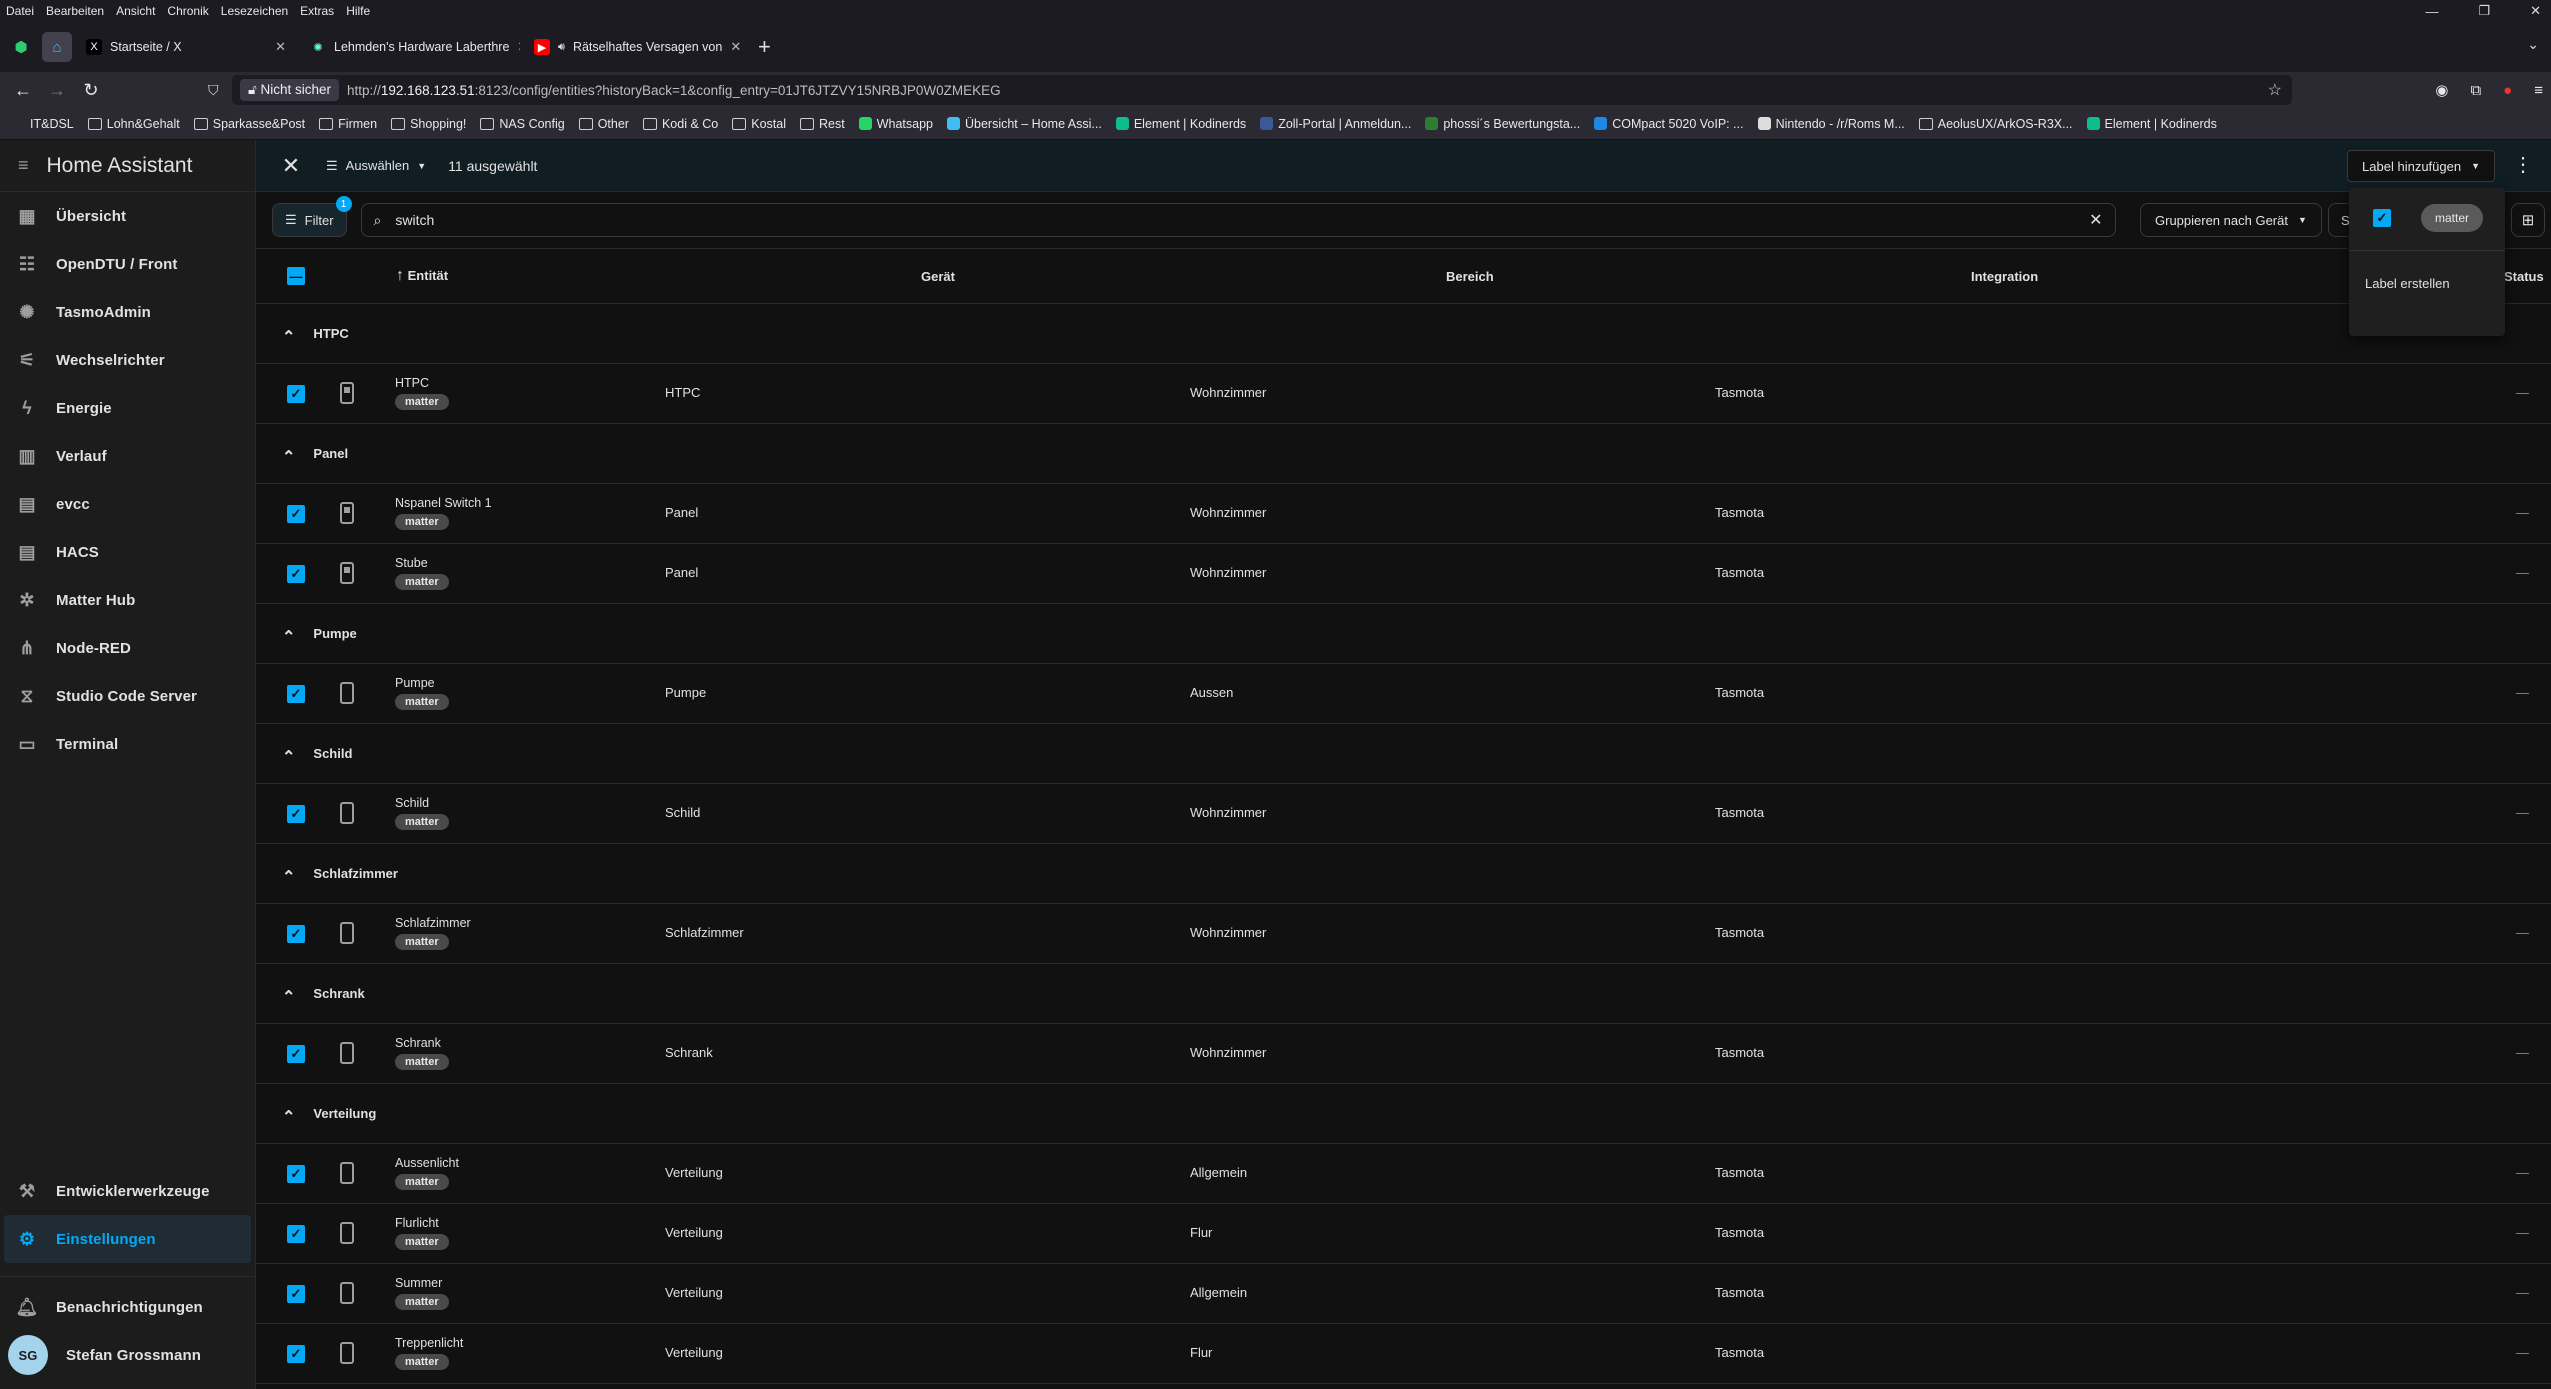 The height and width of the screenshot is (1389, 2551). What do you see at coordinates (135, 11) in the screenshot?
I see `menu-item: Ansicht` at bounding box center [135, 11].